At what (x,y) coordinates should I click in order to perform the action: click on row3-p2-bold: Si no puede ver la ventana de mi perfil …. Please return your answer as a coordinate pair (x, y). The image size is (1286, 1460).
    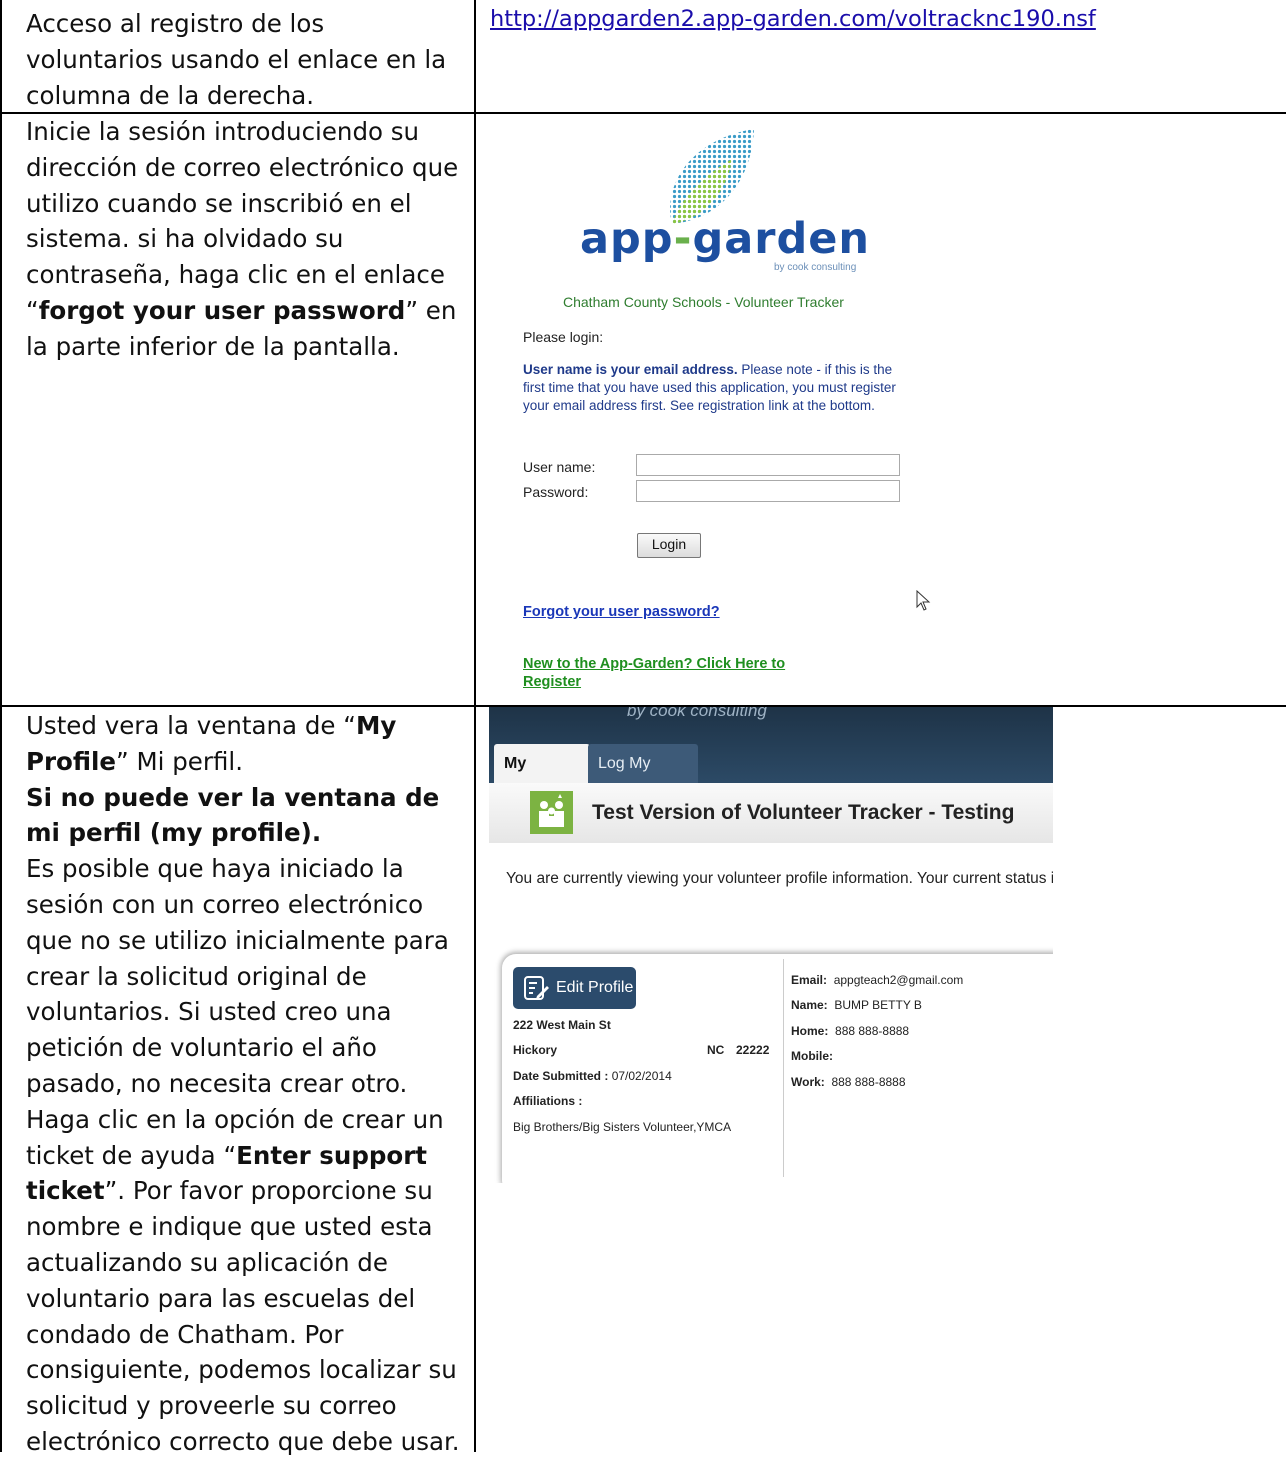
    Looking at the image, I should click on (233, 815).